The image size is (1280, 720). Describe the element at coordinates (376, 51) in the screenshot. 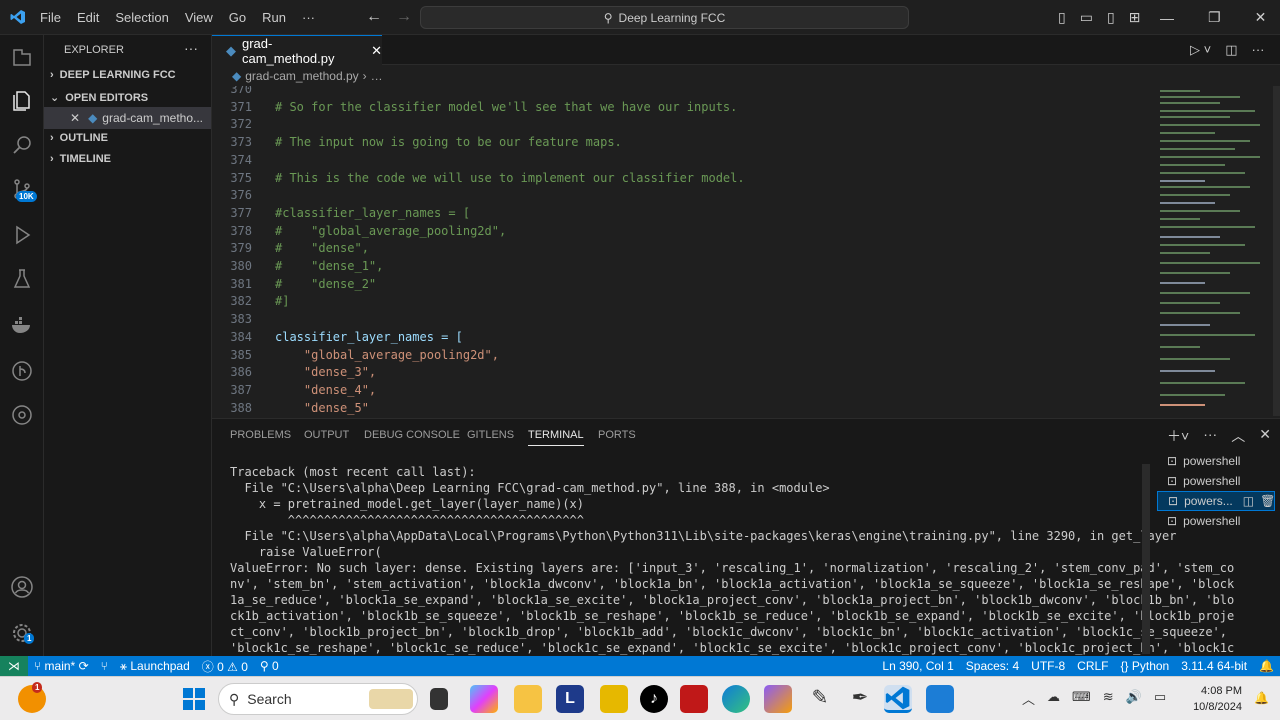

I see `close-tab-icon: ✕` at that location.